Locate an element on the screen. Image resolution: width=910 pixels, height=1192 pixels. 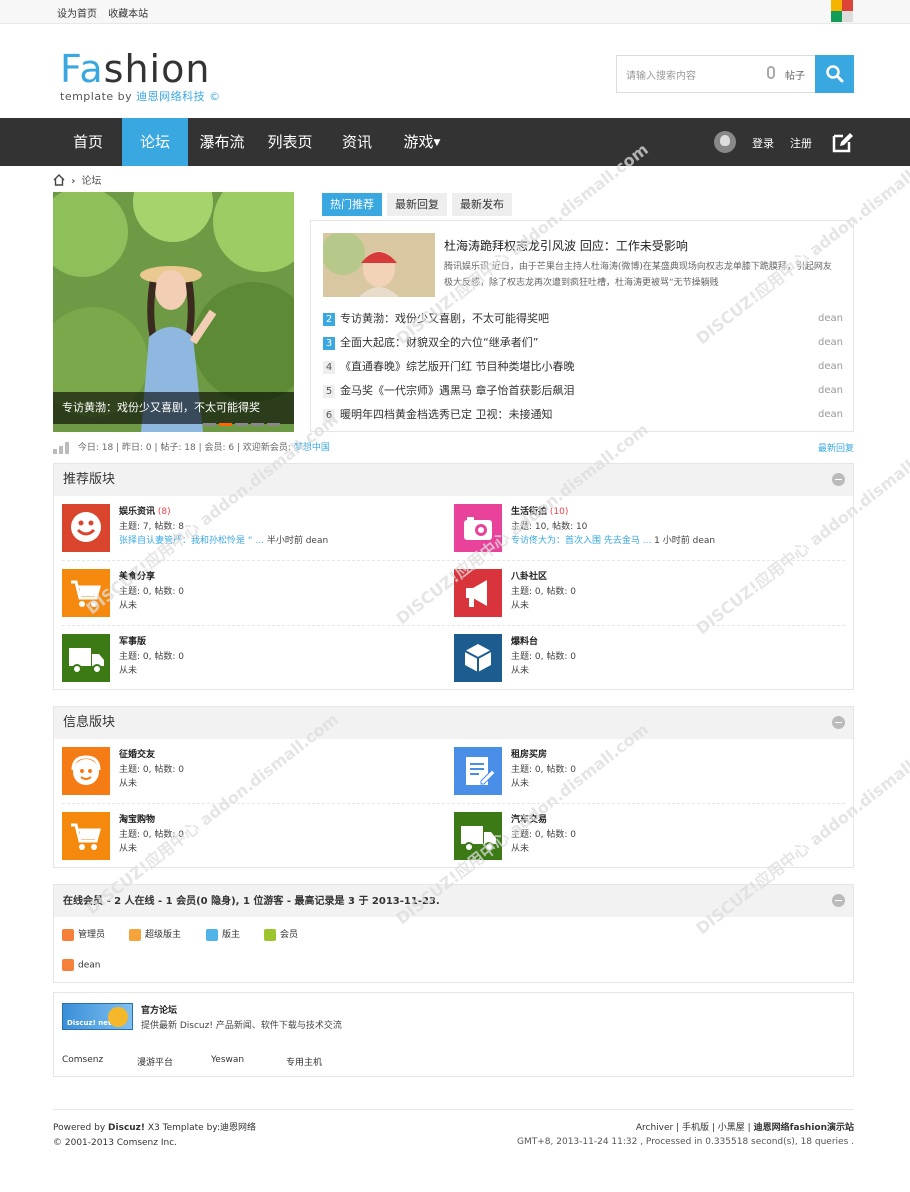
forum-name: 军事版 is located at coordinates (132, 640).